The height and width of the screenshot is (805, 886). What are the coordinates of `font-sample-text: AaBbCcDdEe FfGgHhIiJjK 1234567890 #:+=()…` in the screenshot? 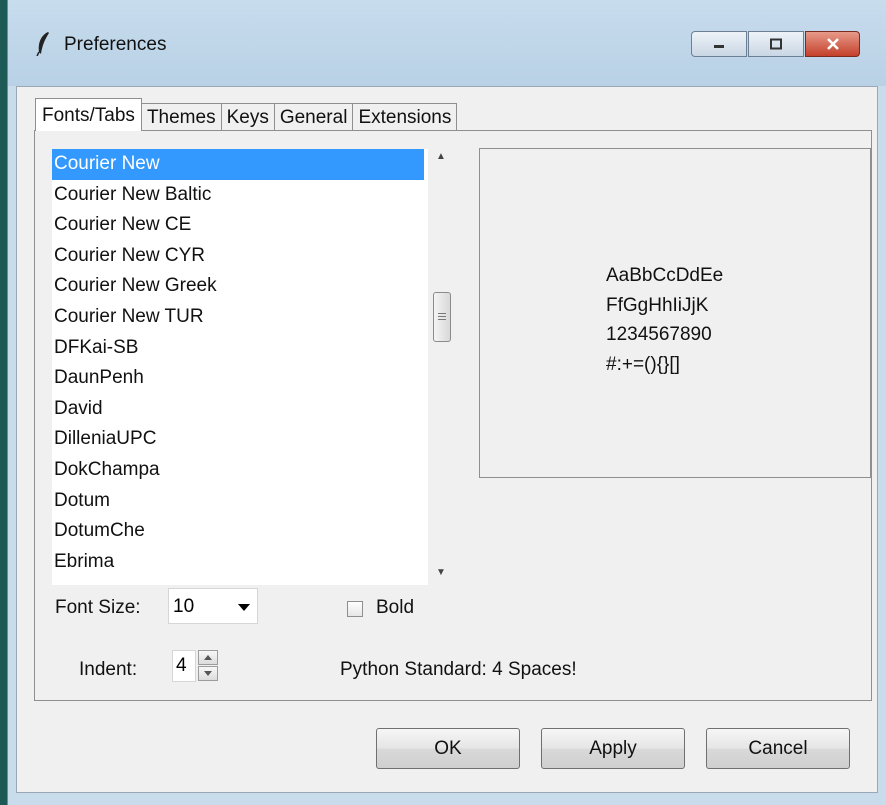 It's located at (664, 320).